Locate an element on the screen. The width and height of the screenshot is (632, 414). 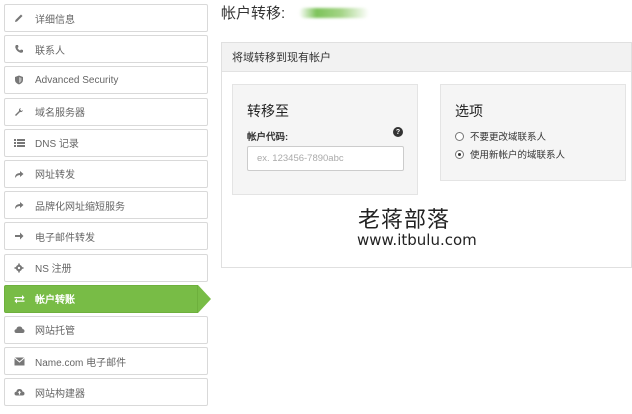
page-title: 帐户转移: is located at coordinates (295, 12).